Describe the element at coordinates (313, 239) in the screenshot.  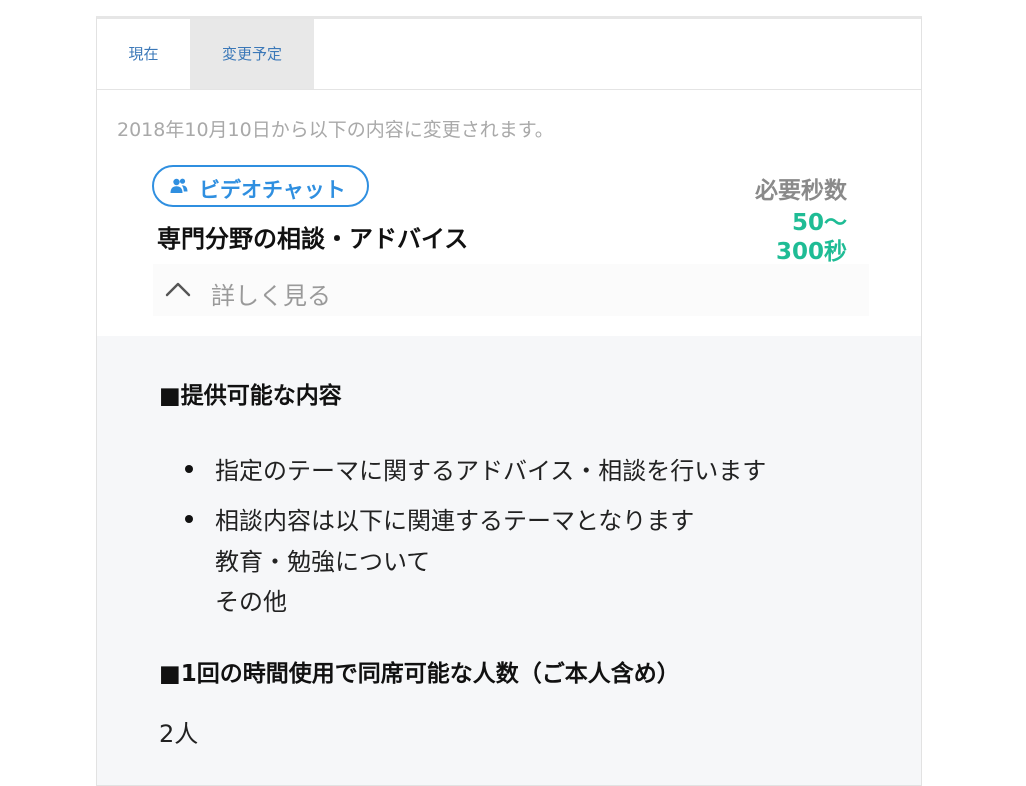
I see `service-title: 専門分野の相談・アドバイス` at that location.